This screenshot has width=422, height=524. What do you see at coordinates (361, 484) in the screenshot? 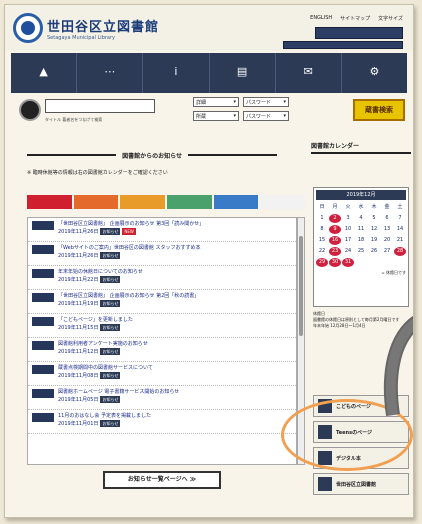
I see `library-link-button: 世田谷区立図書館` at bounding box center [361, 484].